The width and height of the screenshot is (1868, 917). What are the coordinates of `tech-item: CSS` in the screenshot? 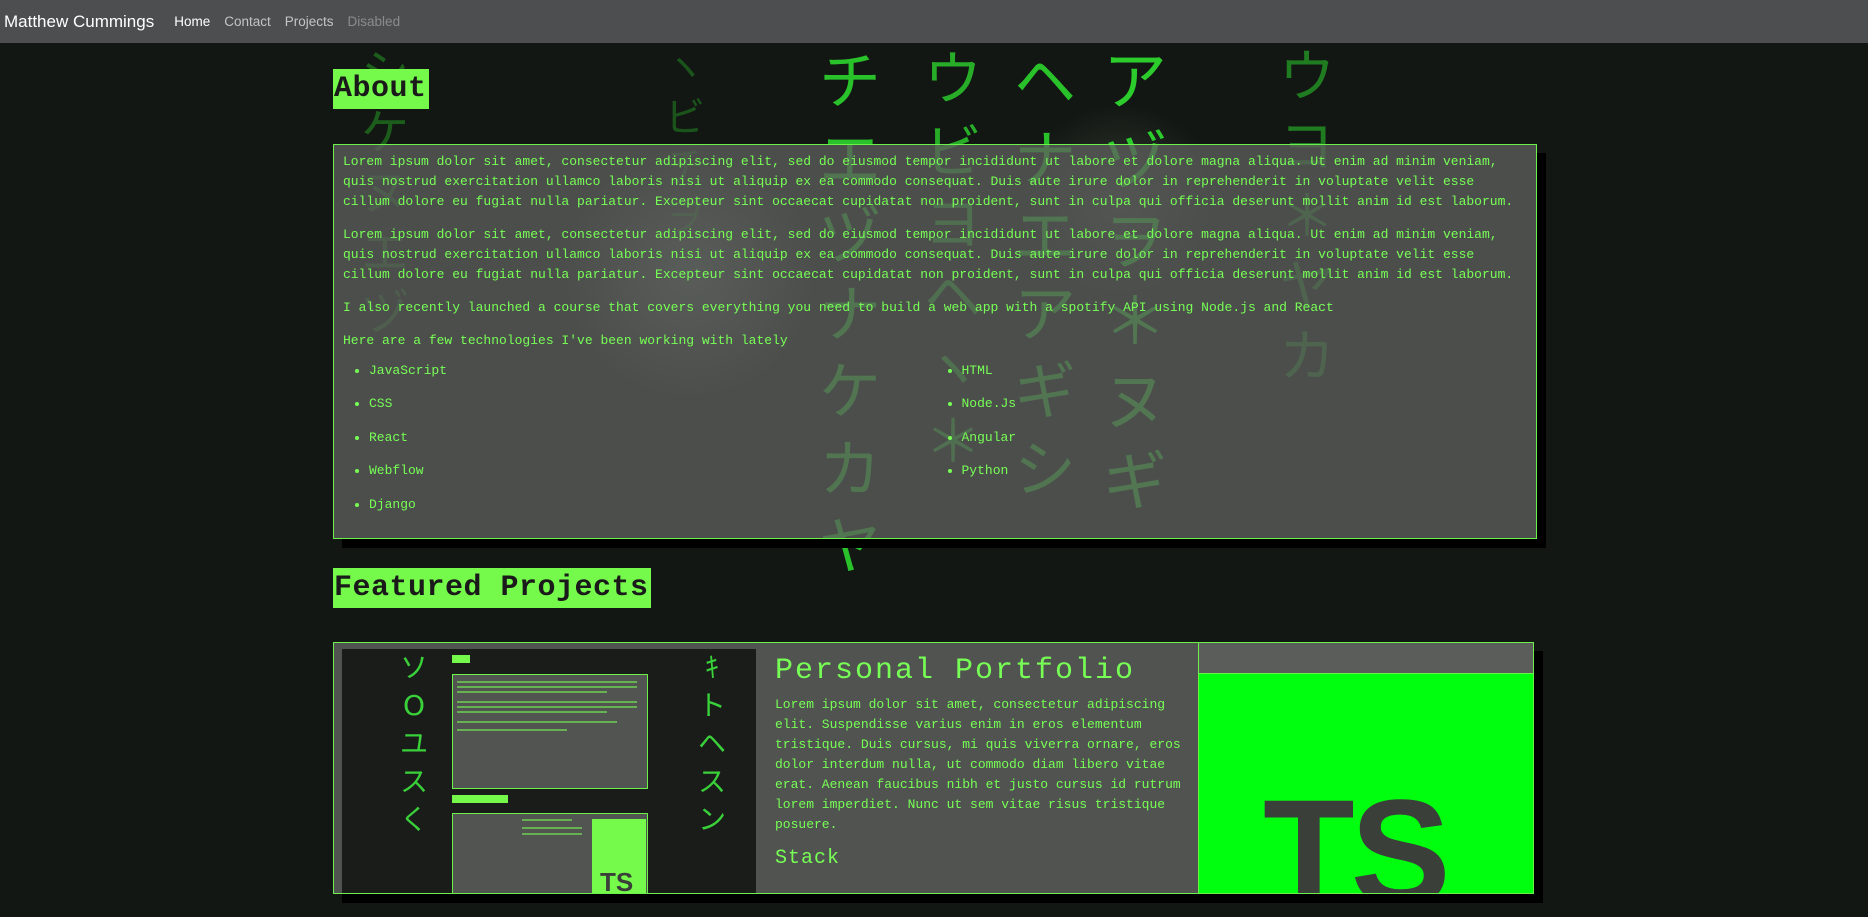 It's located at (652, 410).